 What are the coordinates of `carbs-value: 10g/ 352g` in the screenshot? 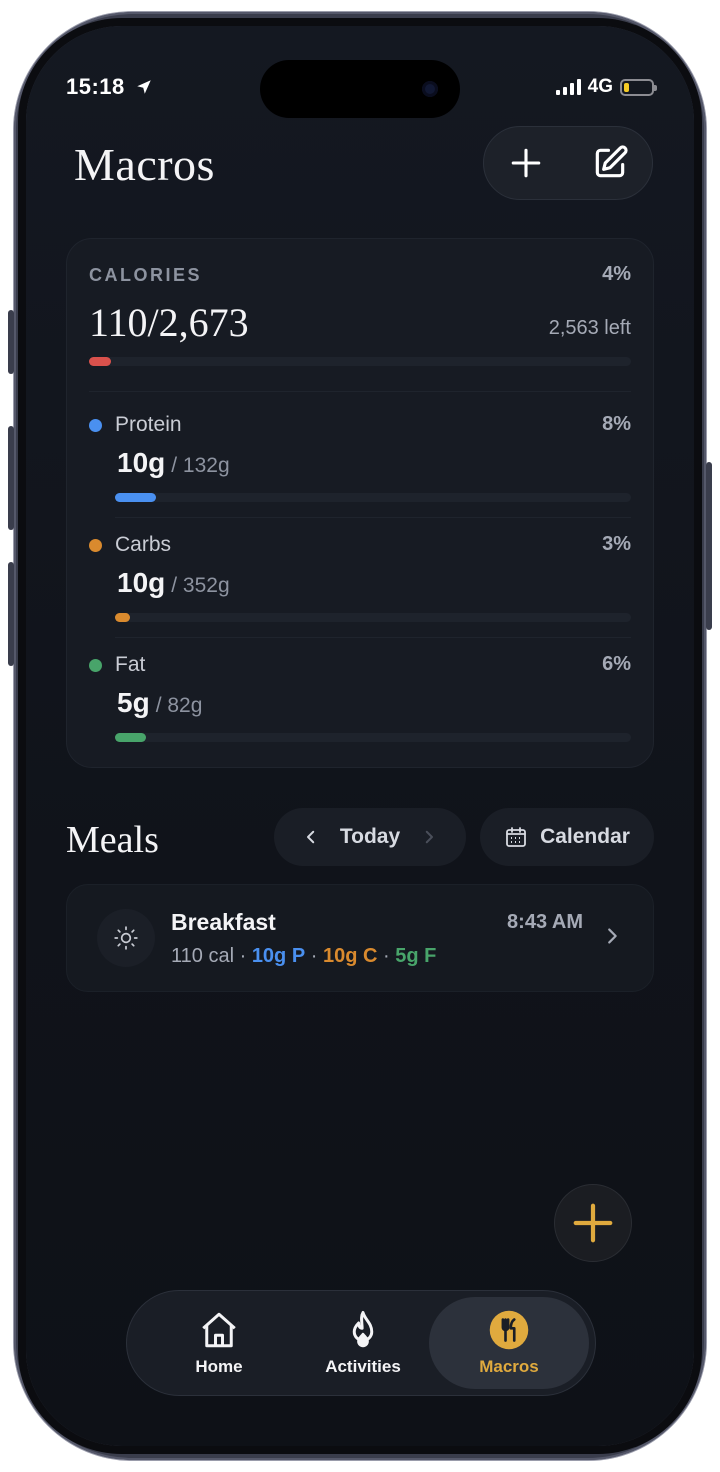 It's located at (173, 582).